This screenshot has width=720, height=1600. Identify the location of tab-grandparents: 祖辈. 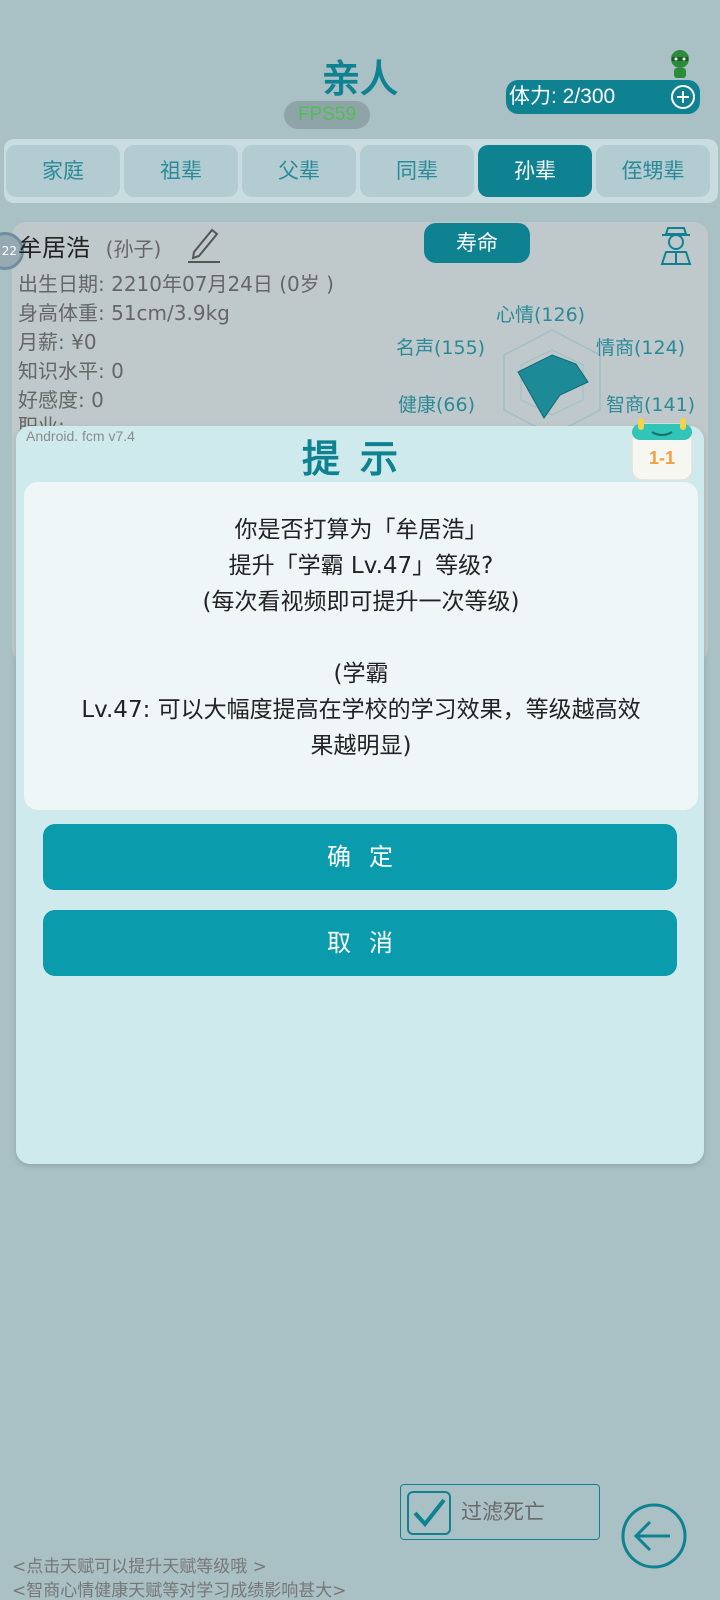
(181, 171).